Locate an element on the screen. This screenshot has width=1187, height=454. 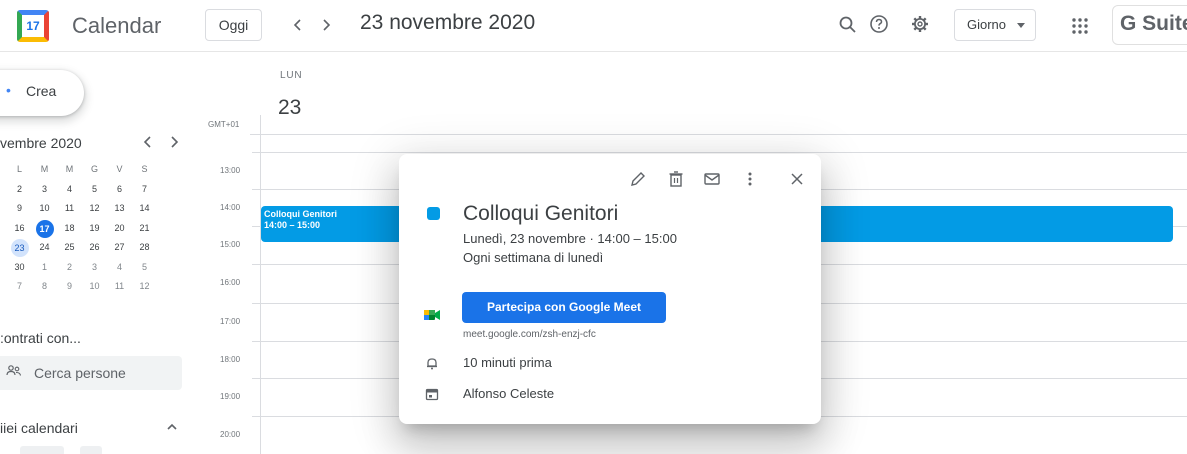
more-options-button is located at coordinates (750, 179).